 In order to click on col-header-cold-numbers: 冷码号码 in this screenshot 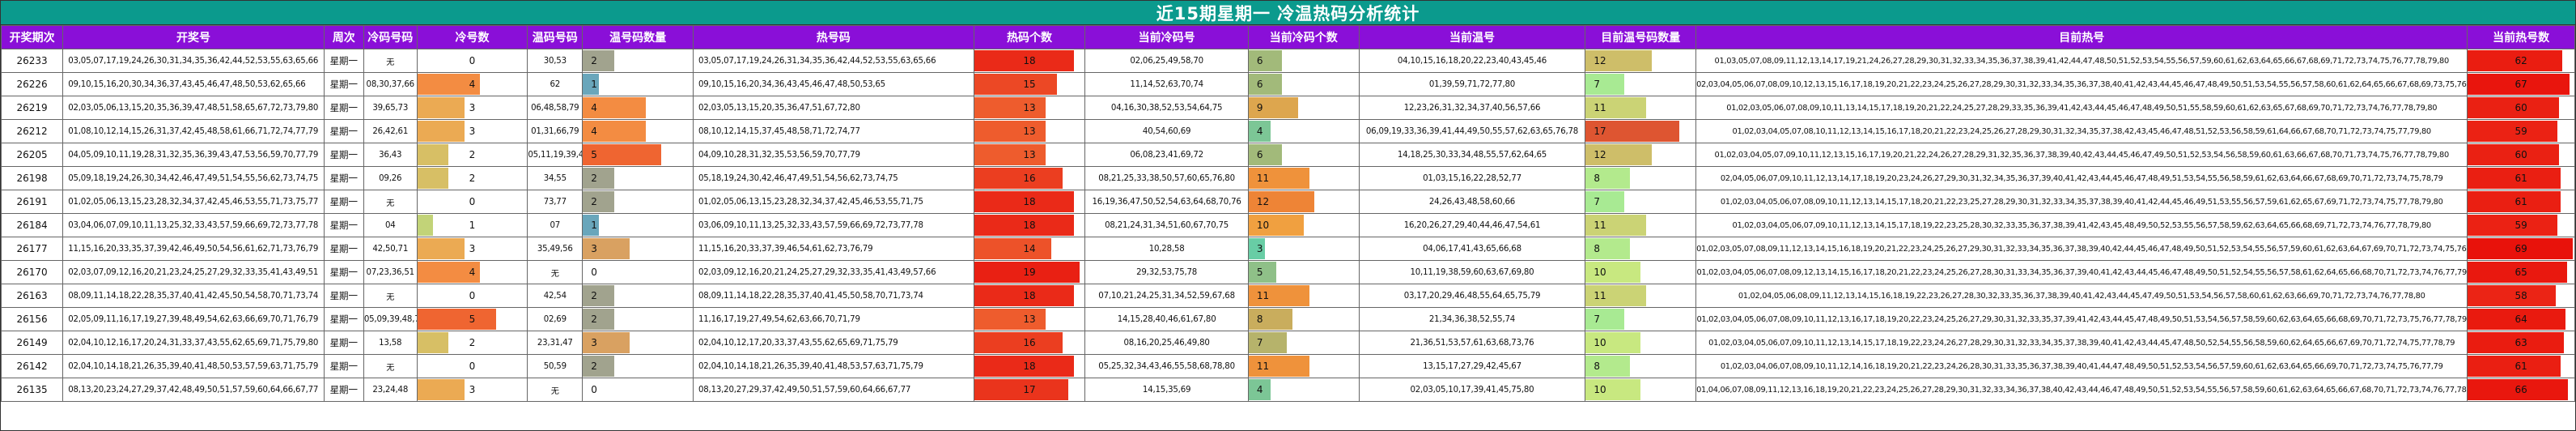, I will do `click(390, 37)`.